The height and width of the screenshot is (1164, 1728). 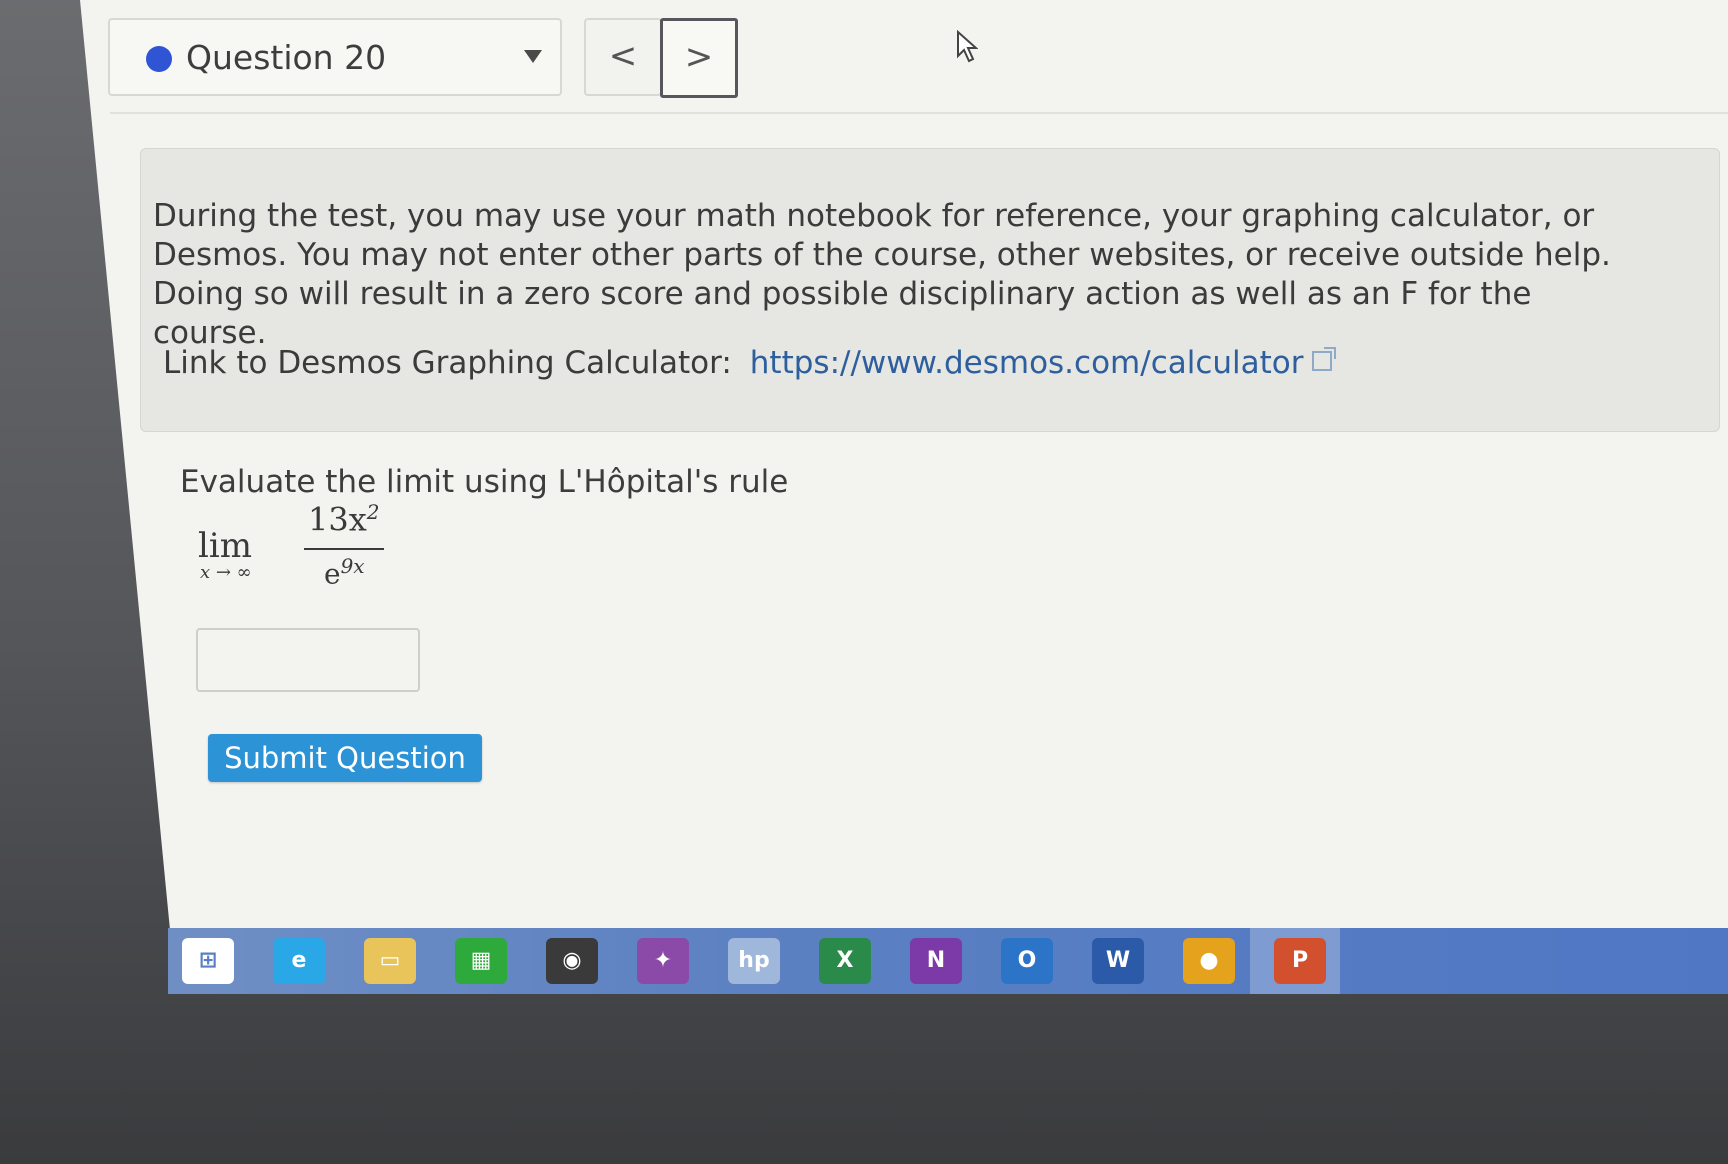 I want to click on fraction-bar, so click(x=344, y=549).